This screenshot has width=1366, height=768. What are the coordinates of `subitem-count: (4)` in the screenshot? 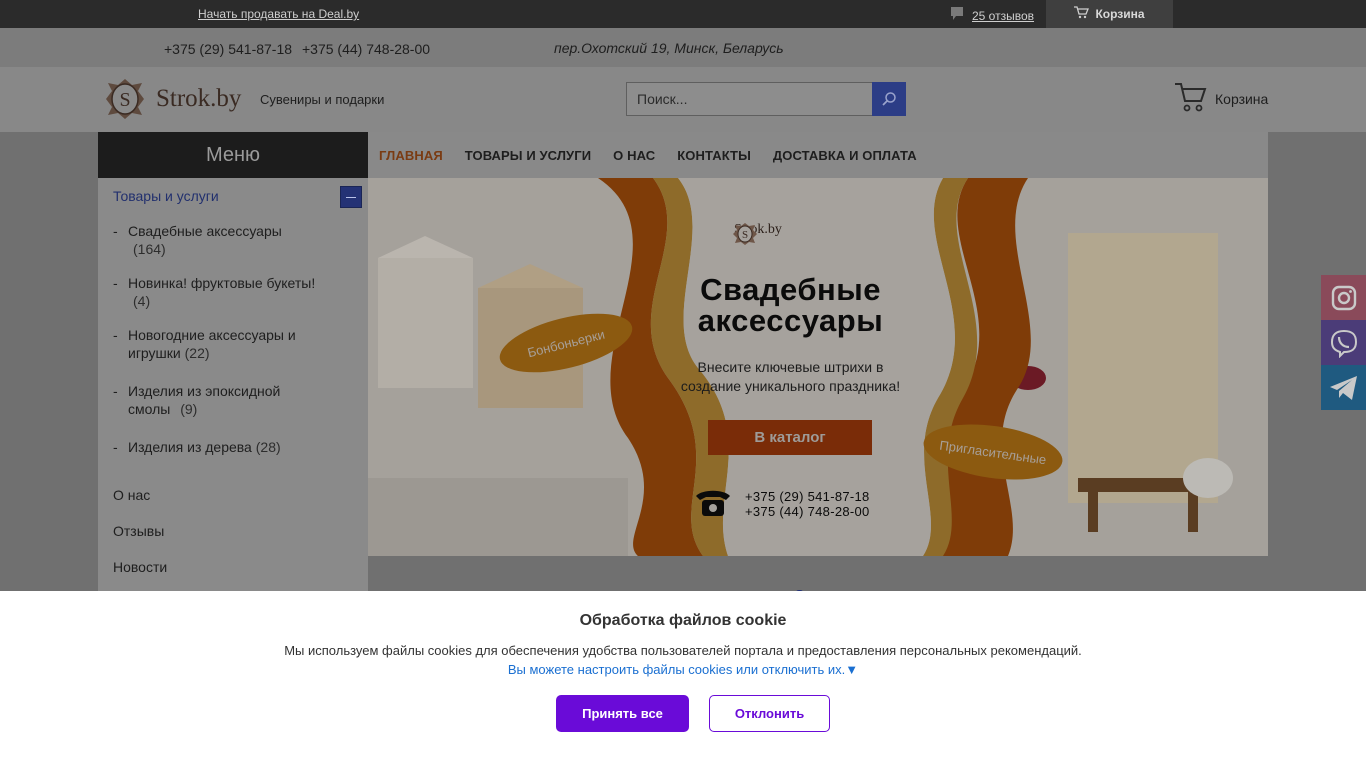 It's located at (142, 301).